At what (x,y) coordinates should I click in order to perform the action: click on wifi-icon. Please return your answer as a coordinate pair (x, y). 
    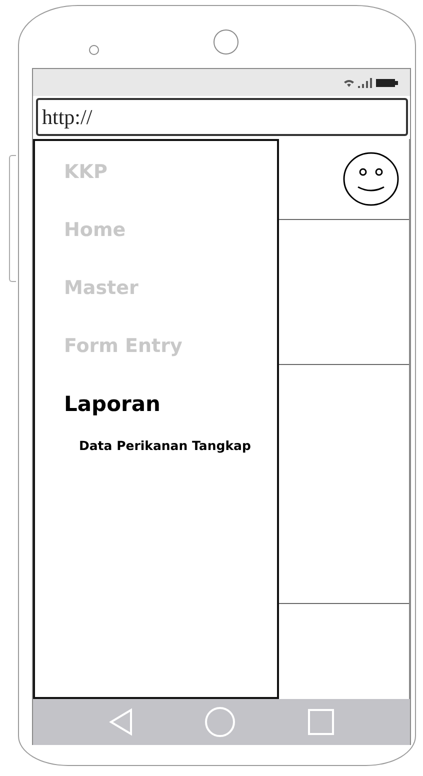
    Looking at the image, I should click on (349, 82).